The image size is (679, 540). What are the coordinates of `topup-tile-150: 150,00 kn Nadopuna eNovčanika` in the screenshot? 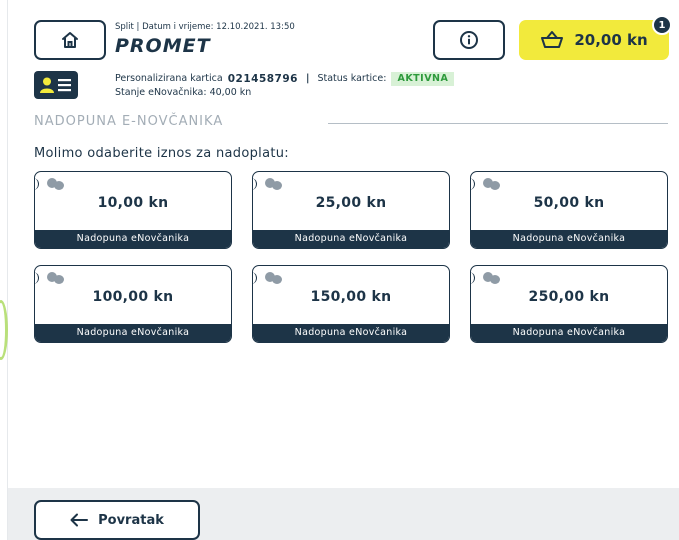 It's located at (351, 304).